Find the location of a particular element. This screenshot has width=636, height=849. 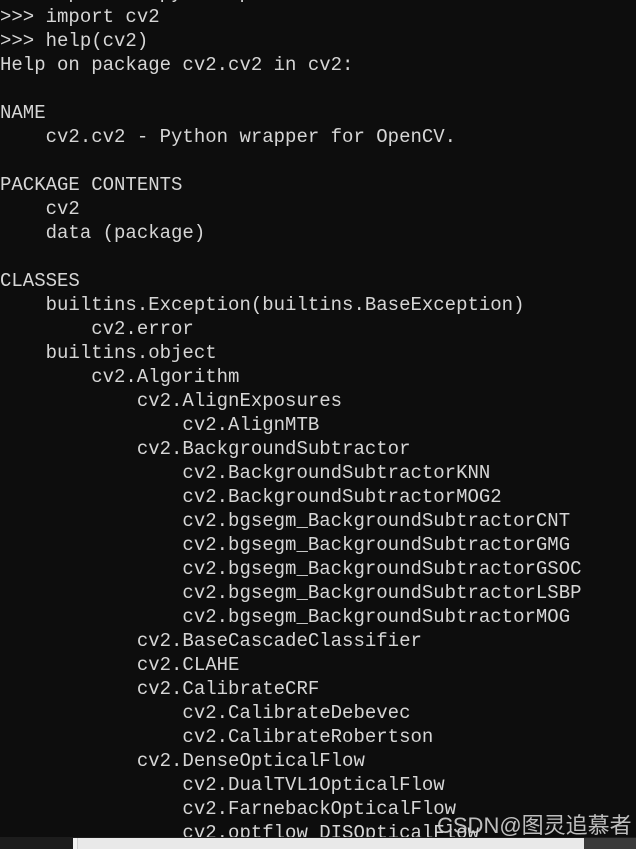

console-line: cv2.DenseOpticalFlow is located at coordinates (182, 761).